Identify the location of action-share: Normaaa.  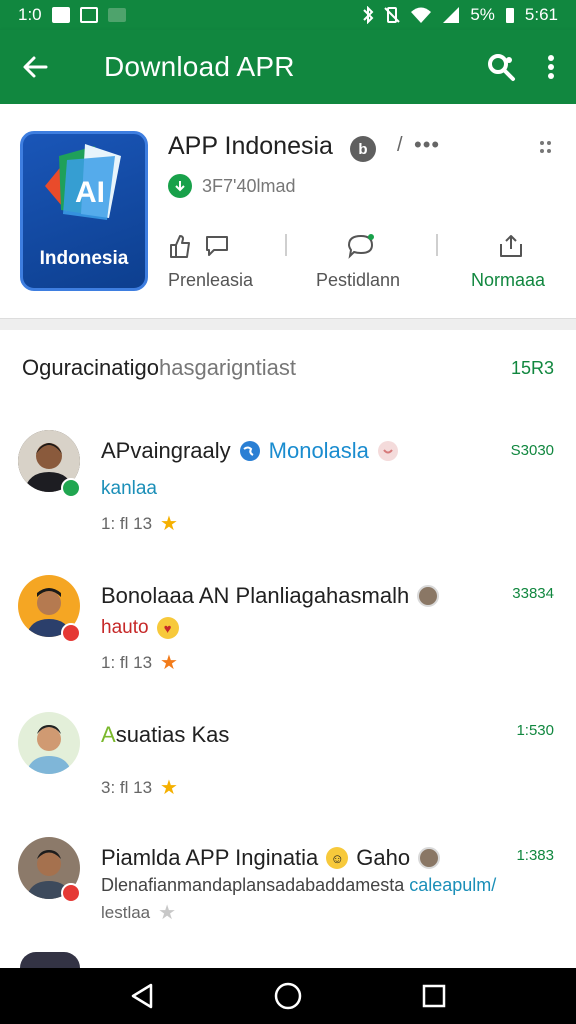
(508, 260).